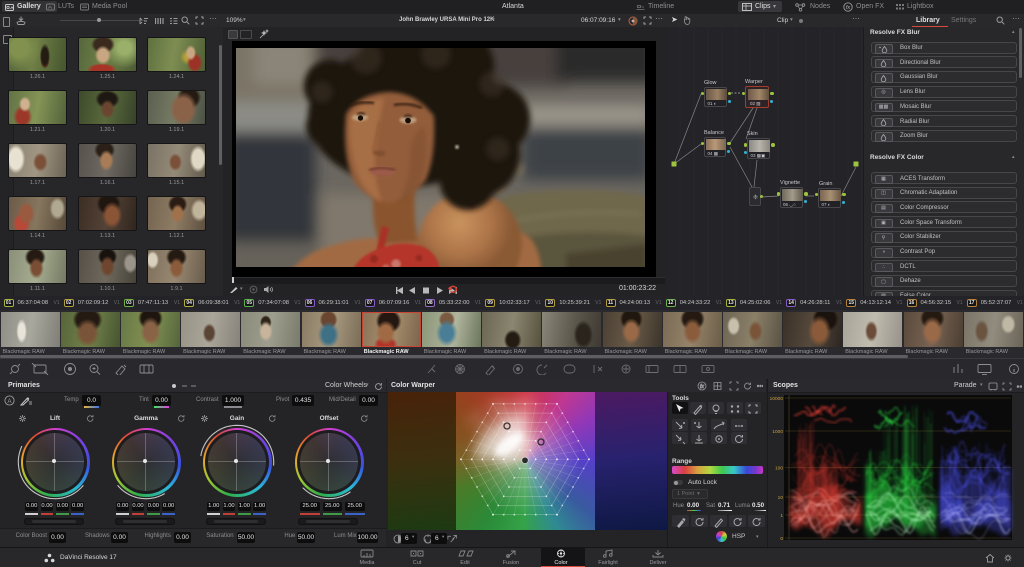  Describe the element at coordinates (9, 402) in the screenshot. I see `svg-text: A` at that location.